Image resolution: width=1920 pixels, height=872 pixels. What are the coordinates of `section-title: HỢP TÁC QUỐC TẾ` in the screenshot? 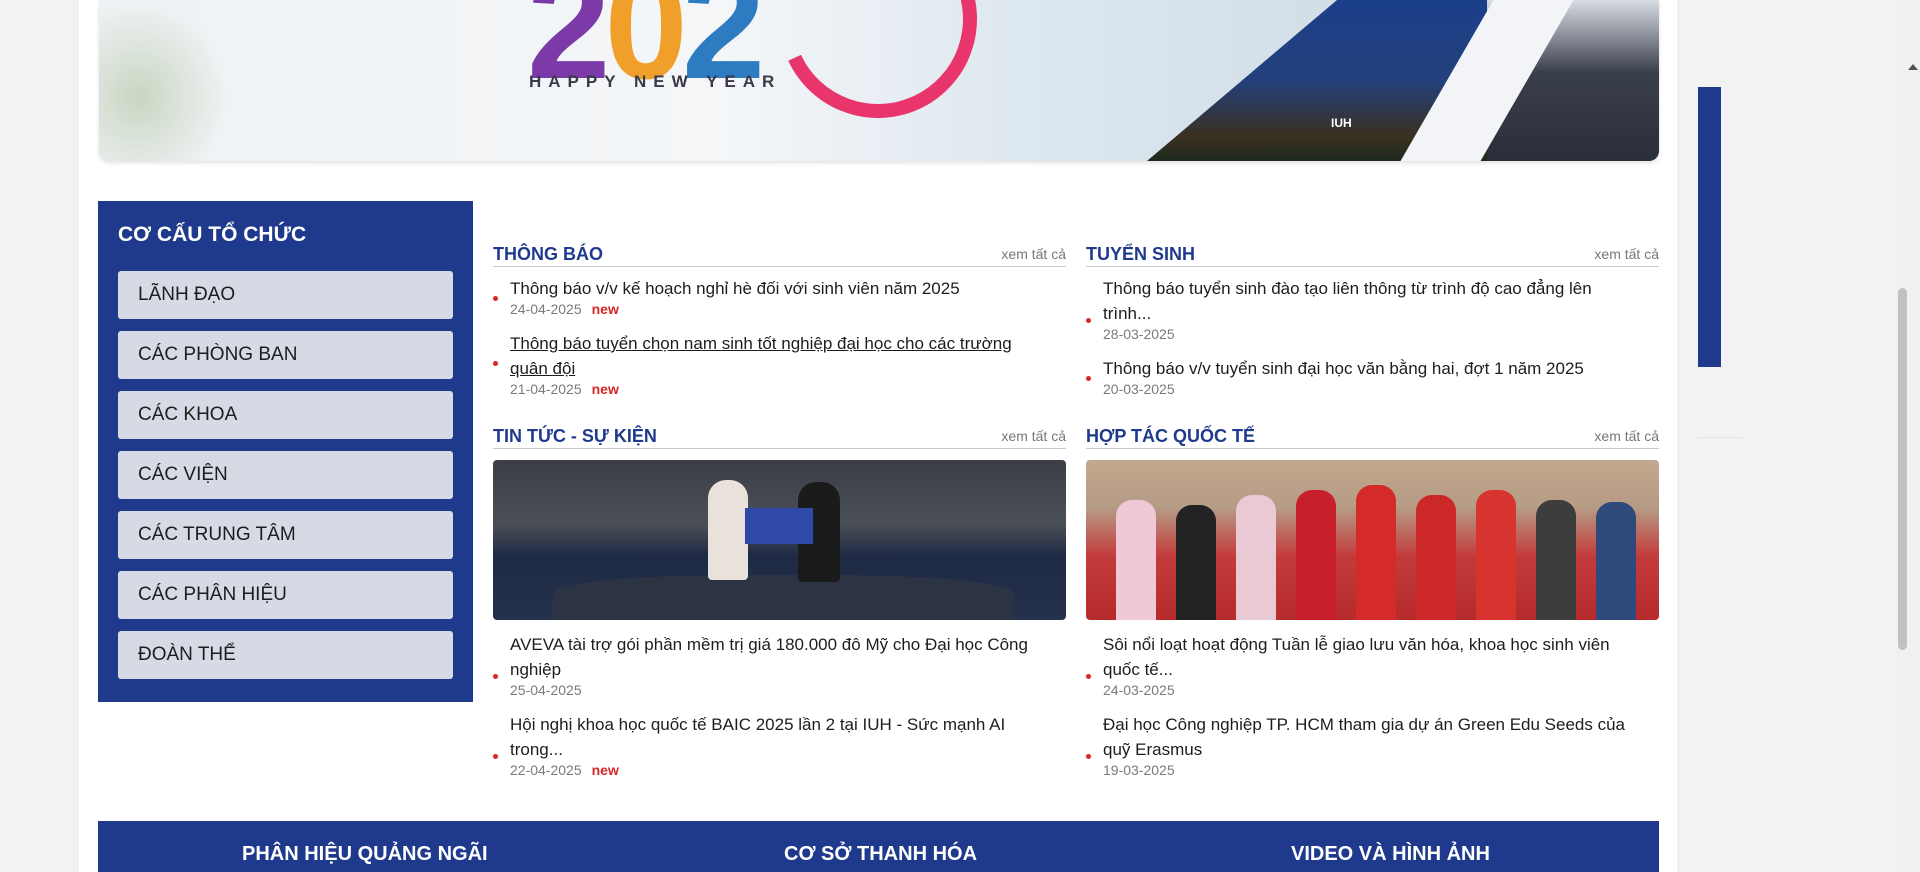 It's located at (1170, 436).